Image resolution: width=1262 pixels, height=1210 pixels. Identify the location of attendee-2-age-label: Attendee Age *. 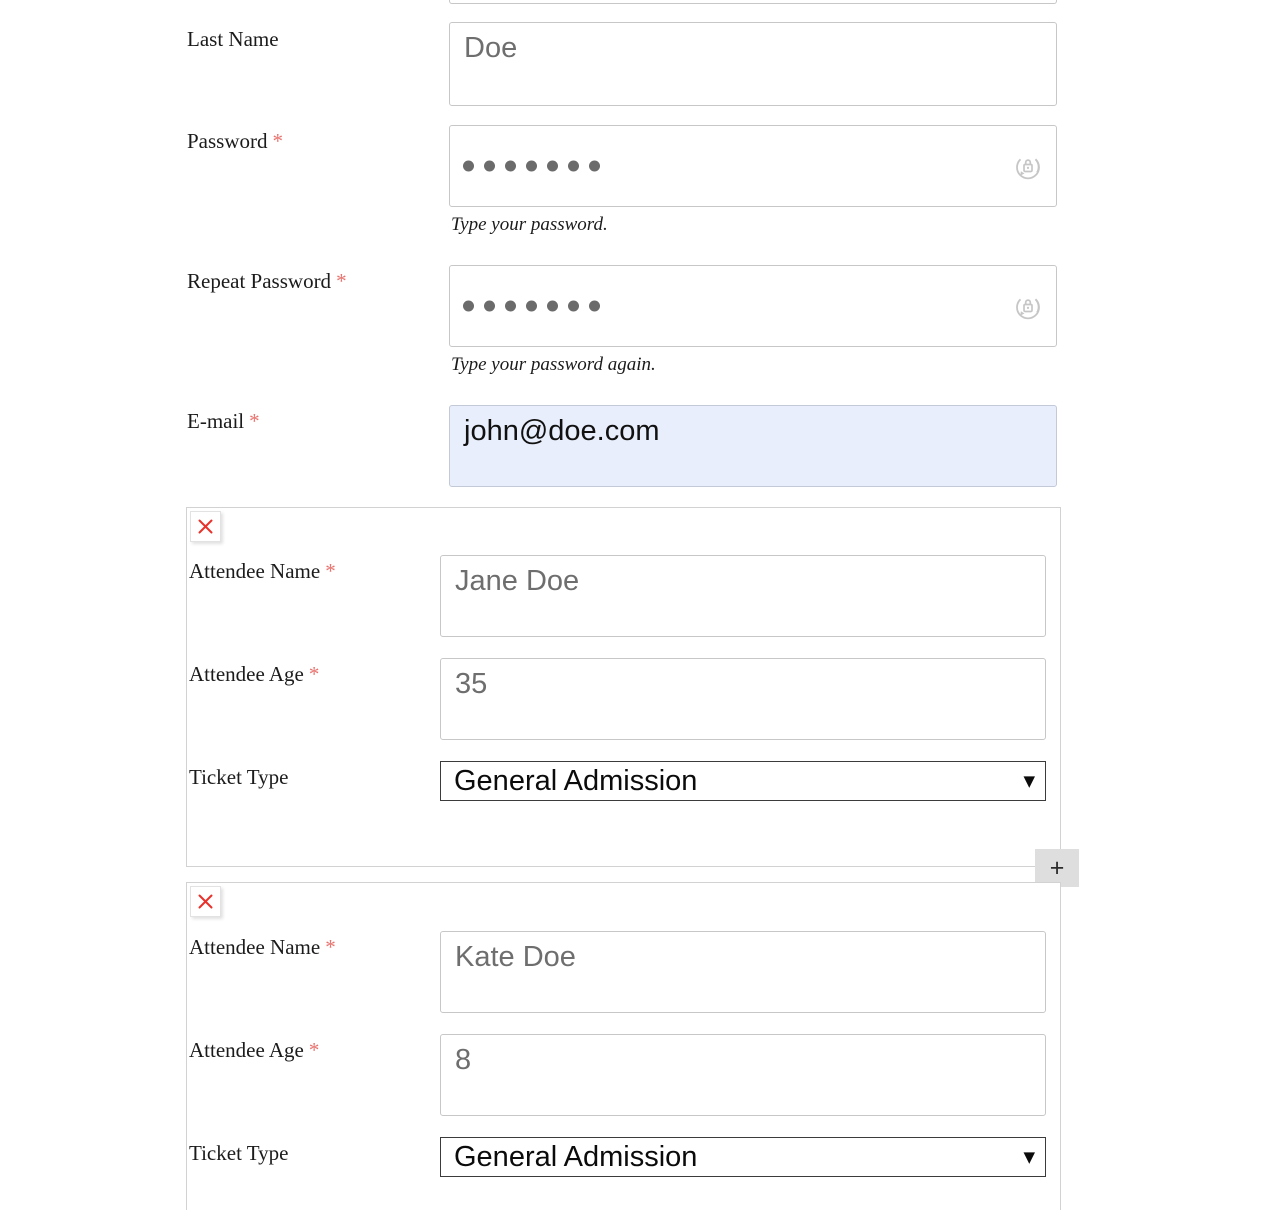
(254, 1050).